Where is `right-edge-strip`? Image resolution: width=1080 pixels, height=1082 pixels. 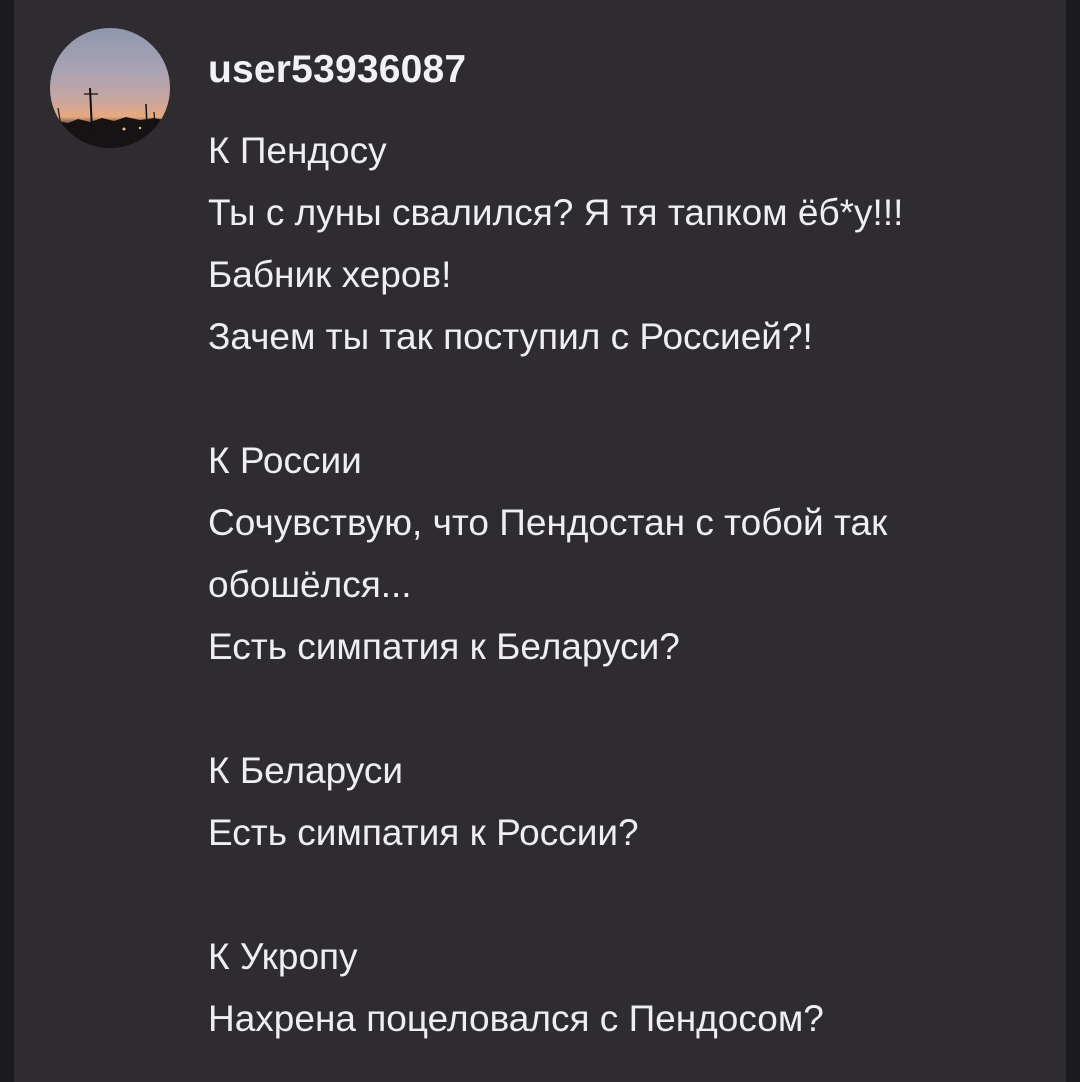 right-edge-strip is located at coordinates (1073, 541).